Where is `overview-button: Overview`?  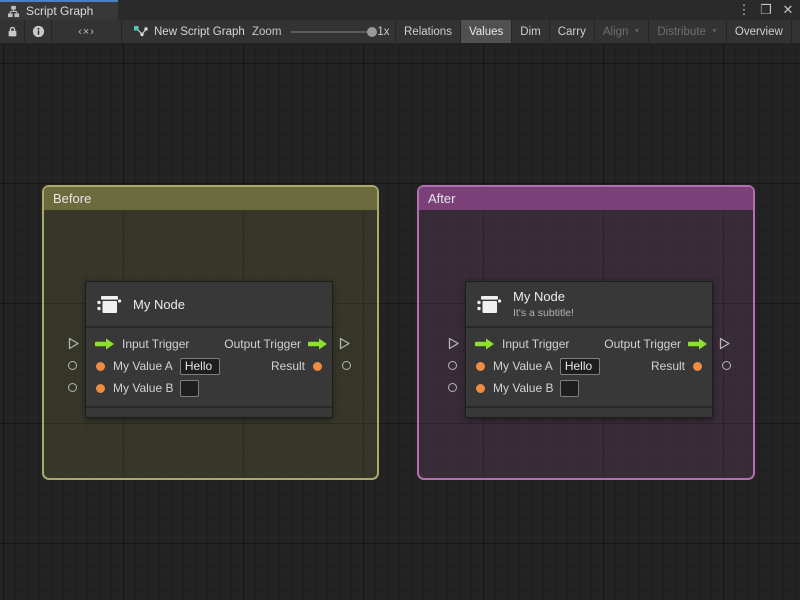 overview-button: Overview is located at coordinates (759, 31).